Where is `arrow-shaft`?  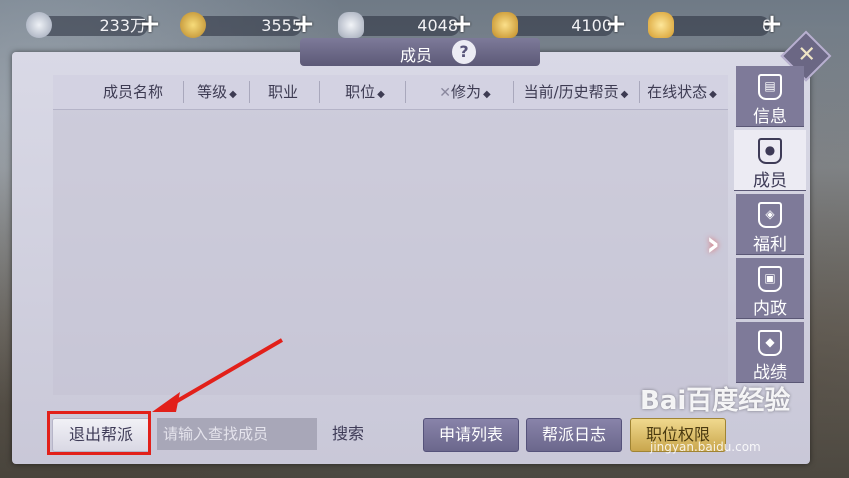
arrow-shaft is located at coordinates (227, 372).